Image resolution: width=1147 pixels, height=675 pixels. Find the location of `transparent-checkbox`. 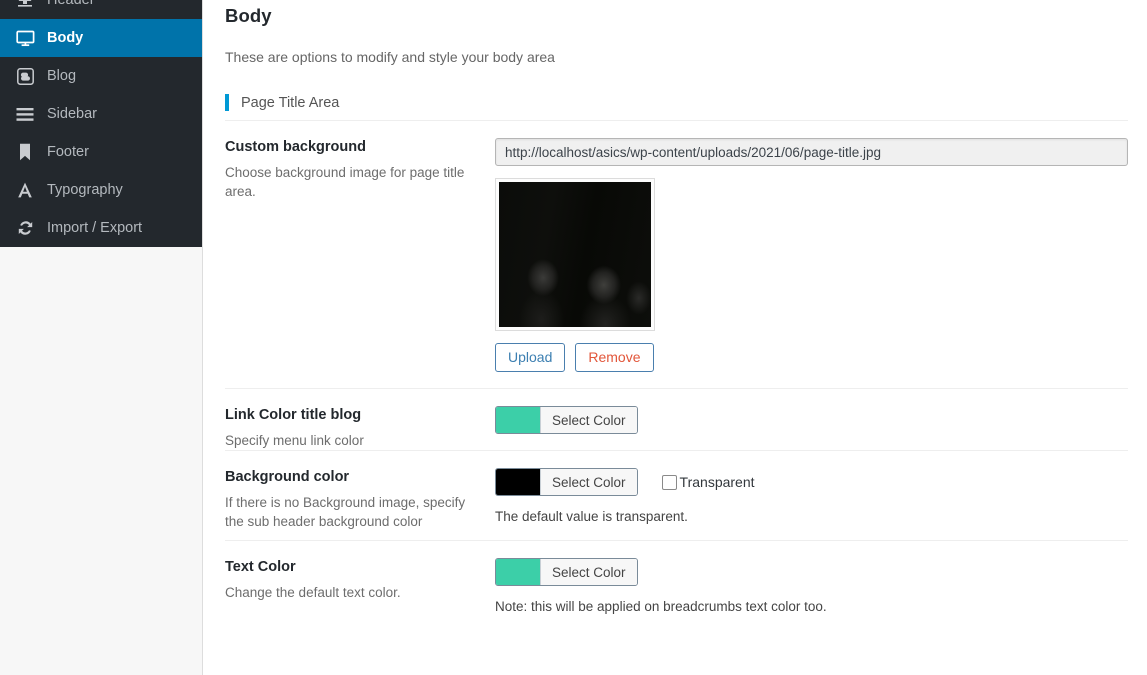

transparent-checkbox is located at coordinates (669, 482).